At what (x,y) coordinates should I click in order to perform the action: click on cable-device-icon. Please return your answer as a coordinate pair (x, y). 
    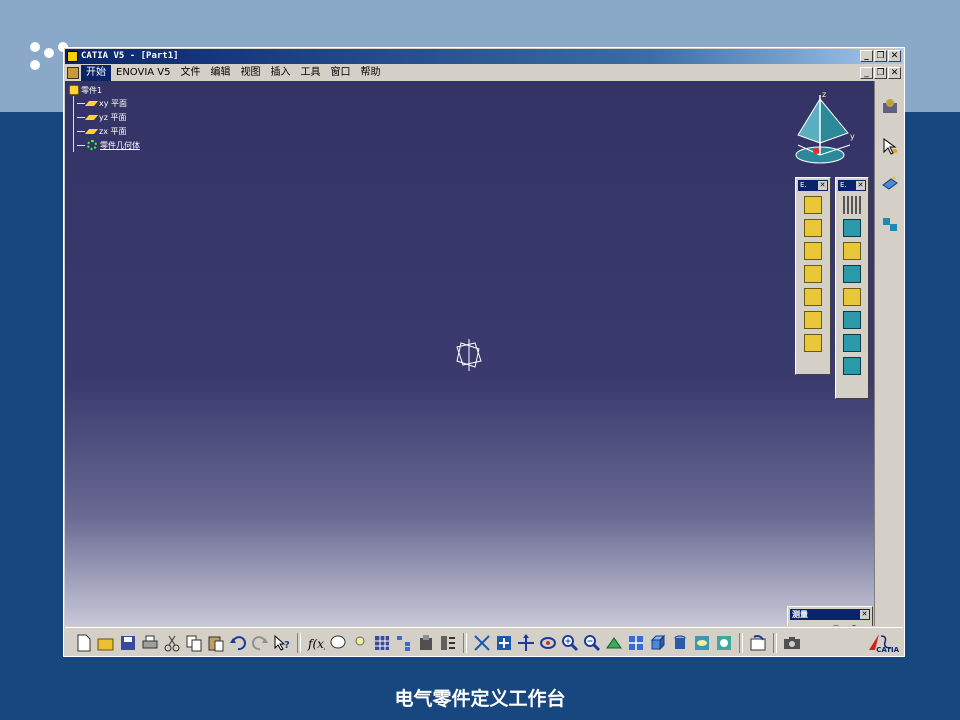
    Looking at the image, I should click on (852, 274).